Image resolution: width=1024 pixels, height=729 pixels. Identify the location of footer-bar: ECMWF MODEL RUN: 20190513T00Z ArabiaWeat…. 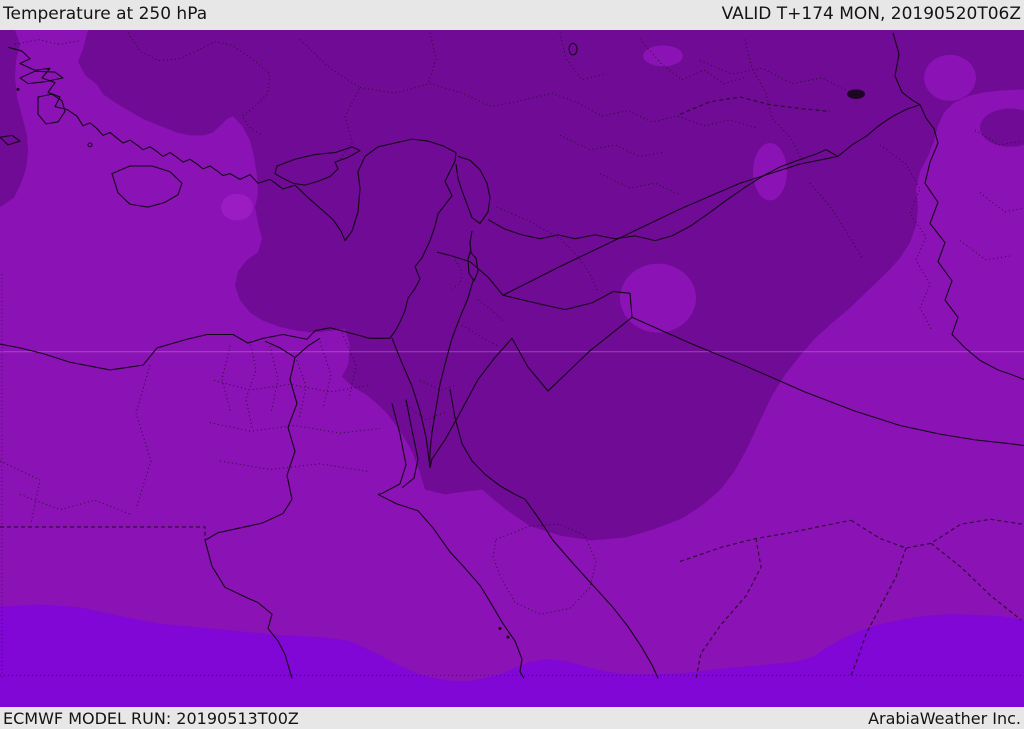
(512, 718).